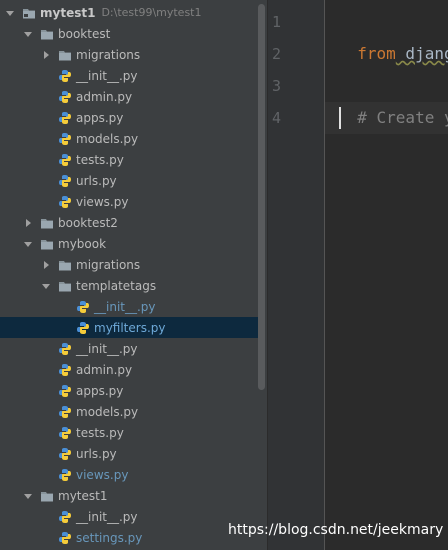 The image size is (448, 550). I want to click on line-number: 2, so click(277, 54).